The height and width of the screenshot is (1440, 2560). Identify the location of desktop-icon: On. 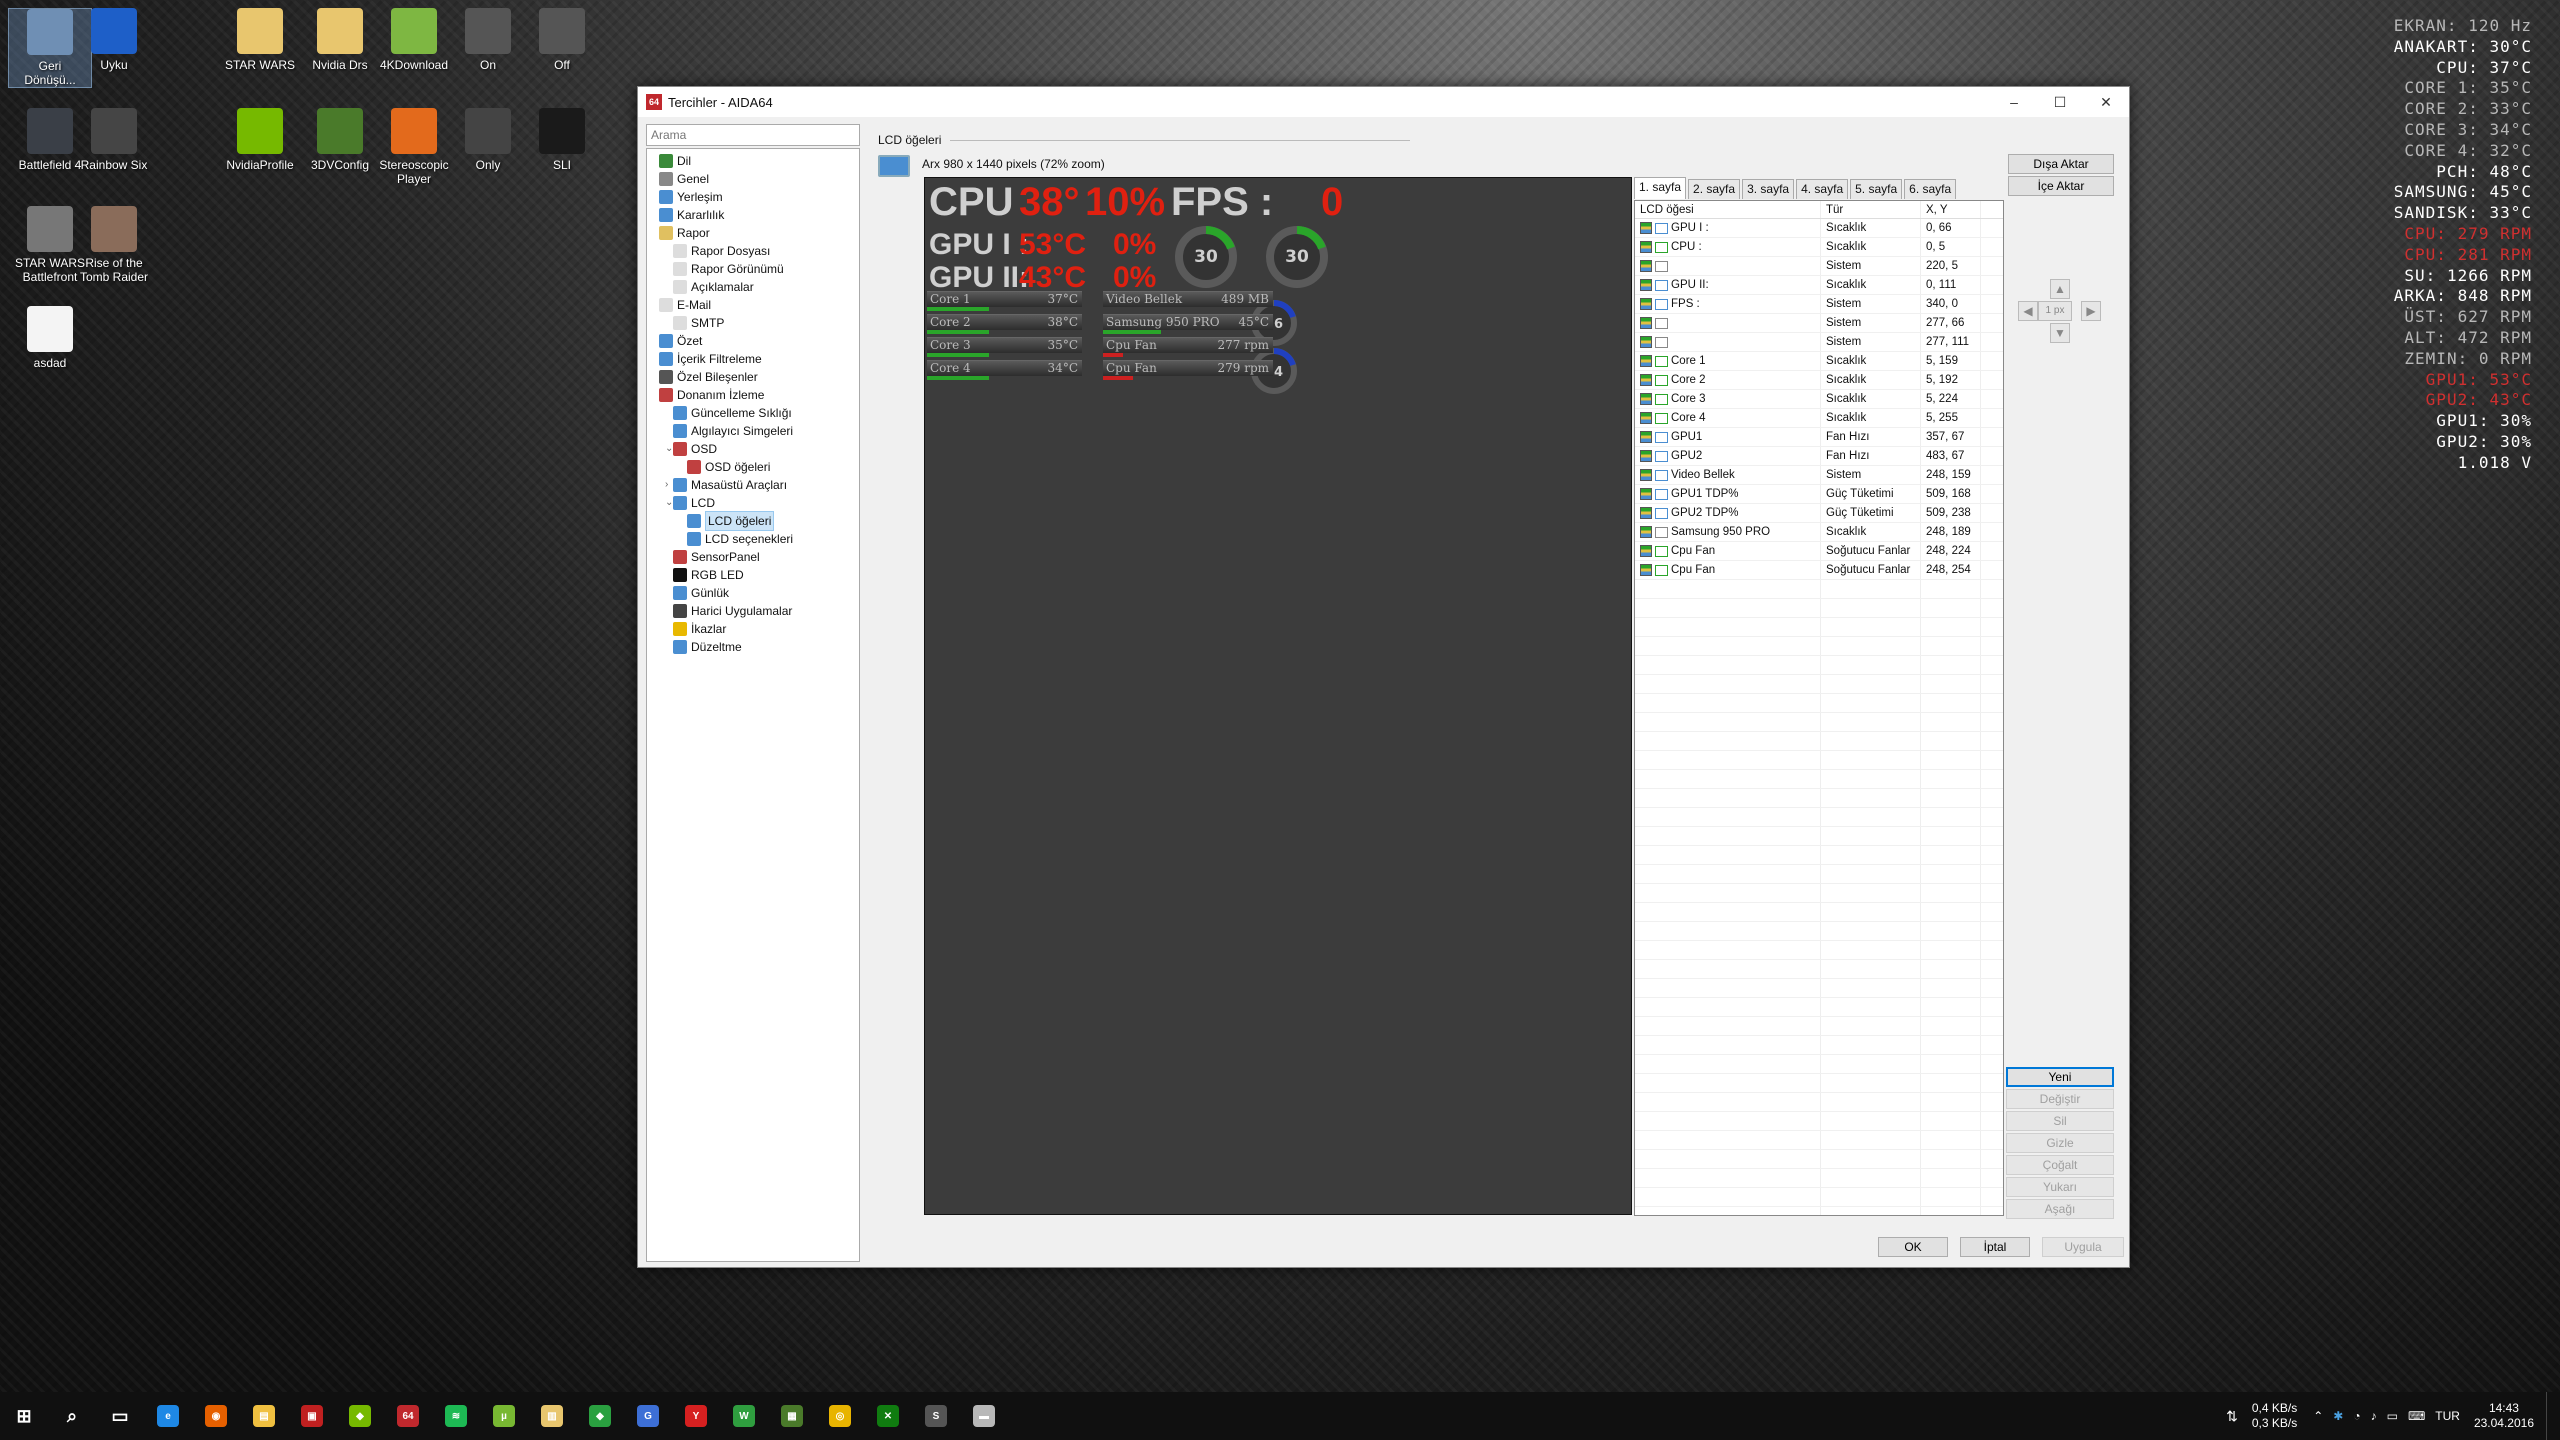
(488, 40).